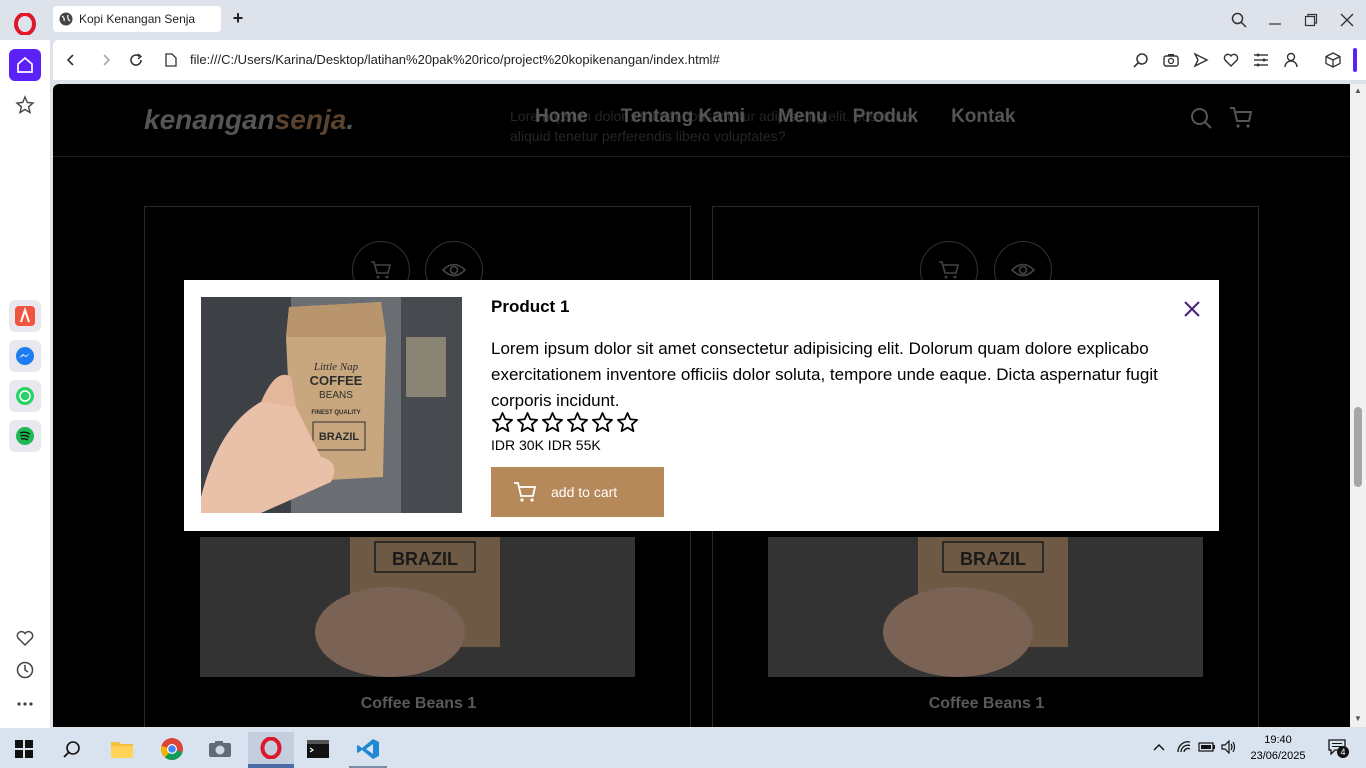 This screenshot has height=768, width=1366. Describe the element at coordinates (1192, 309) in the screenshot. I see `close-icon` at that location.